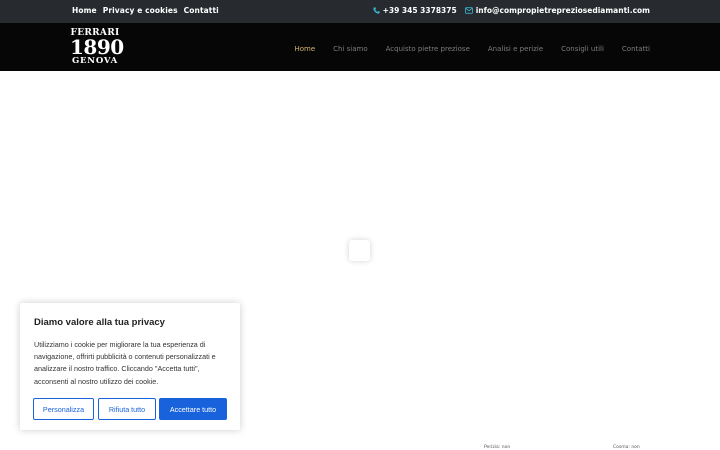  What do you see at coordinates (84, 10) in the screenshot?
I see `top-link-home: Home` at bounding box center [84, 10].